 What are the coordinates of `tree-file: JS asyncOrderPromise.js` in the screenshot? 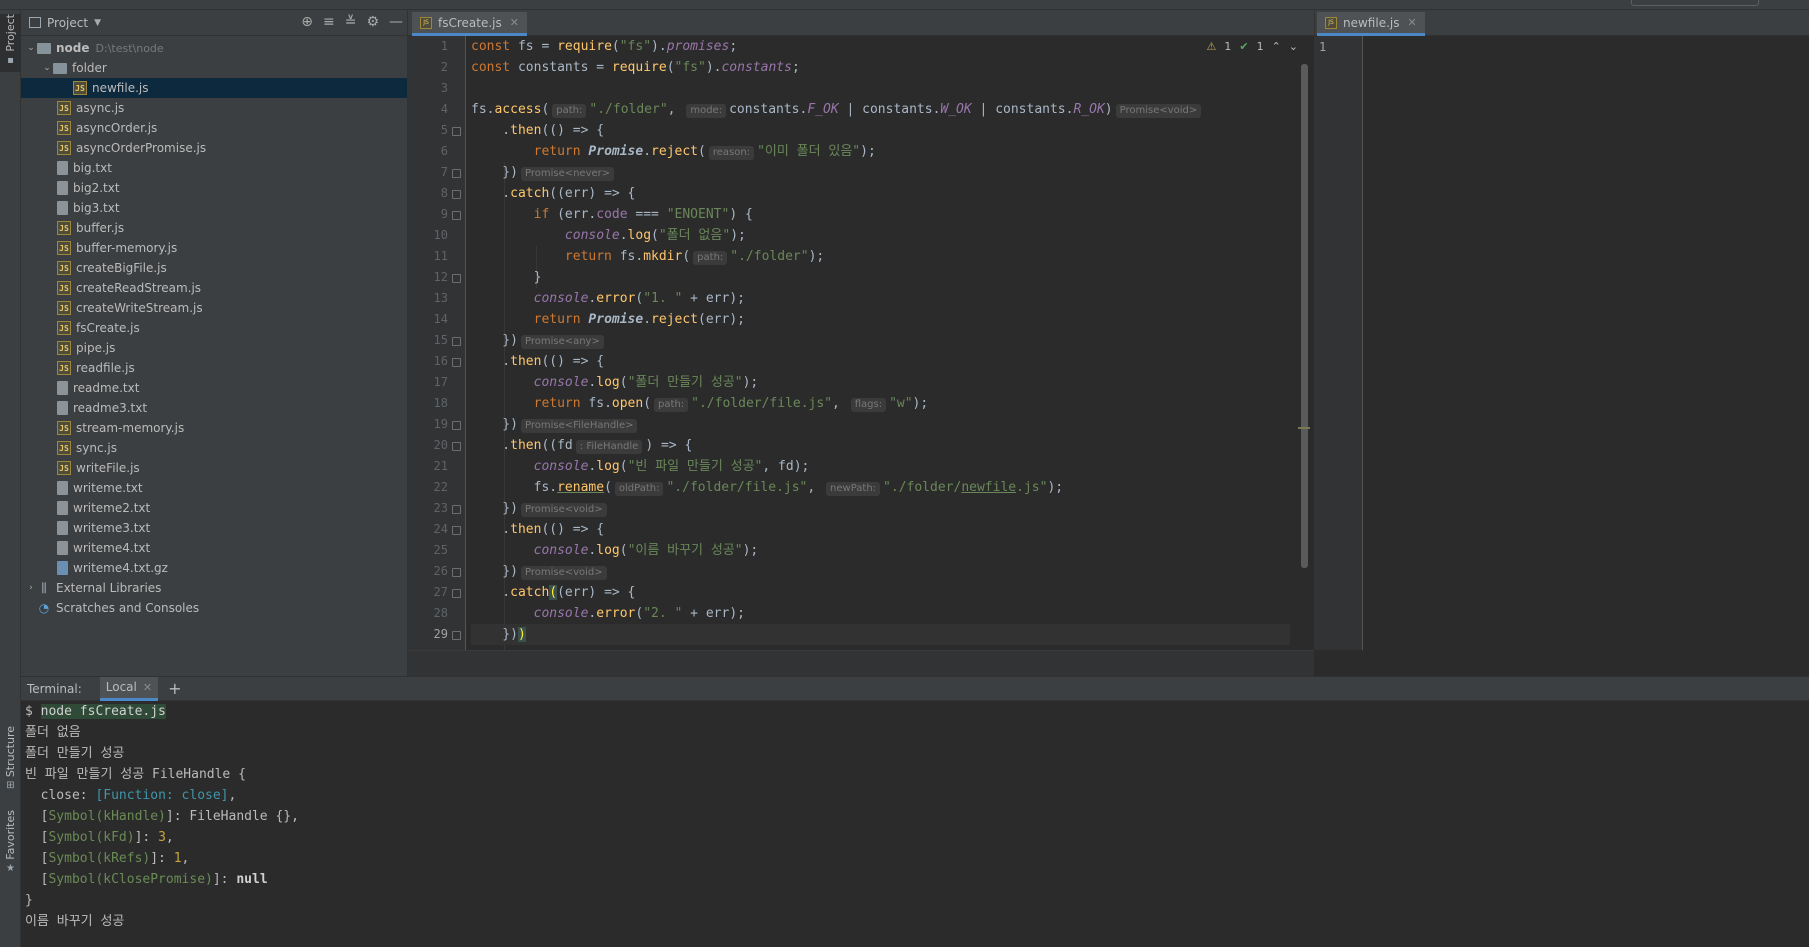 It's located at (214, 148).